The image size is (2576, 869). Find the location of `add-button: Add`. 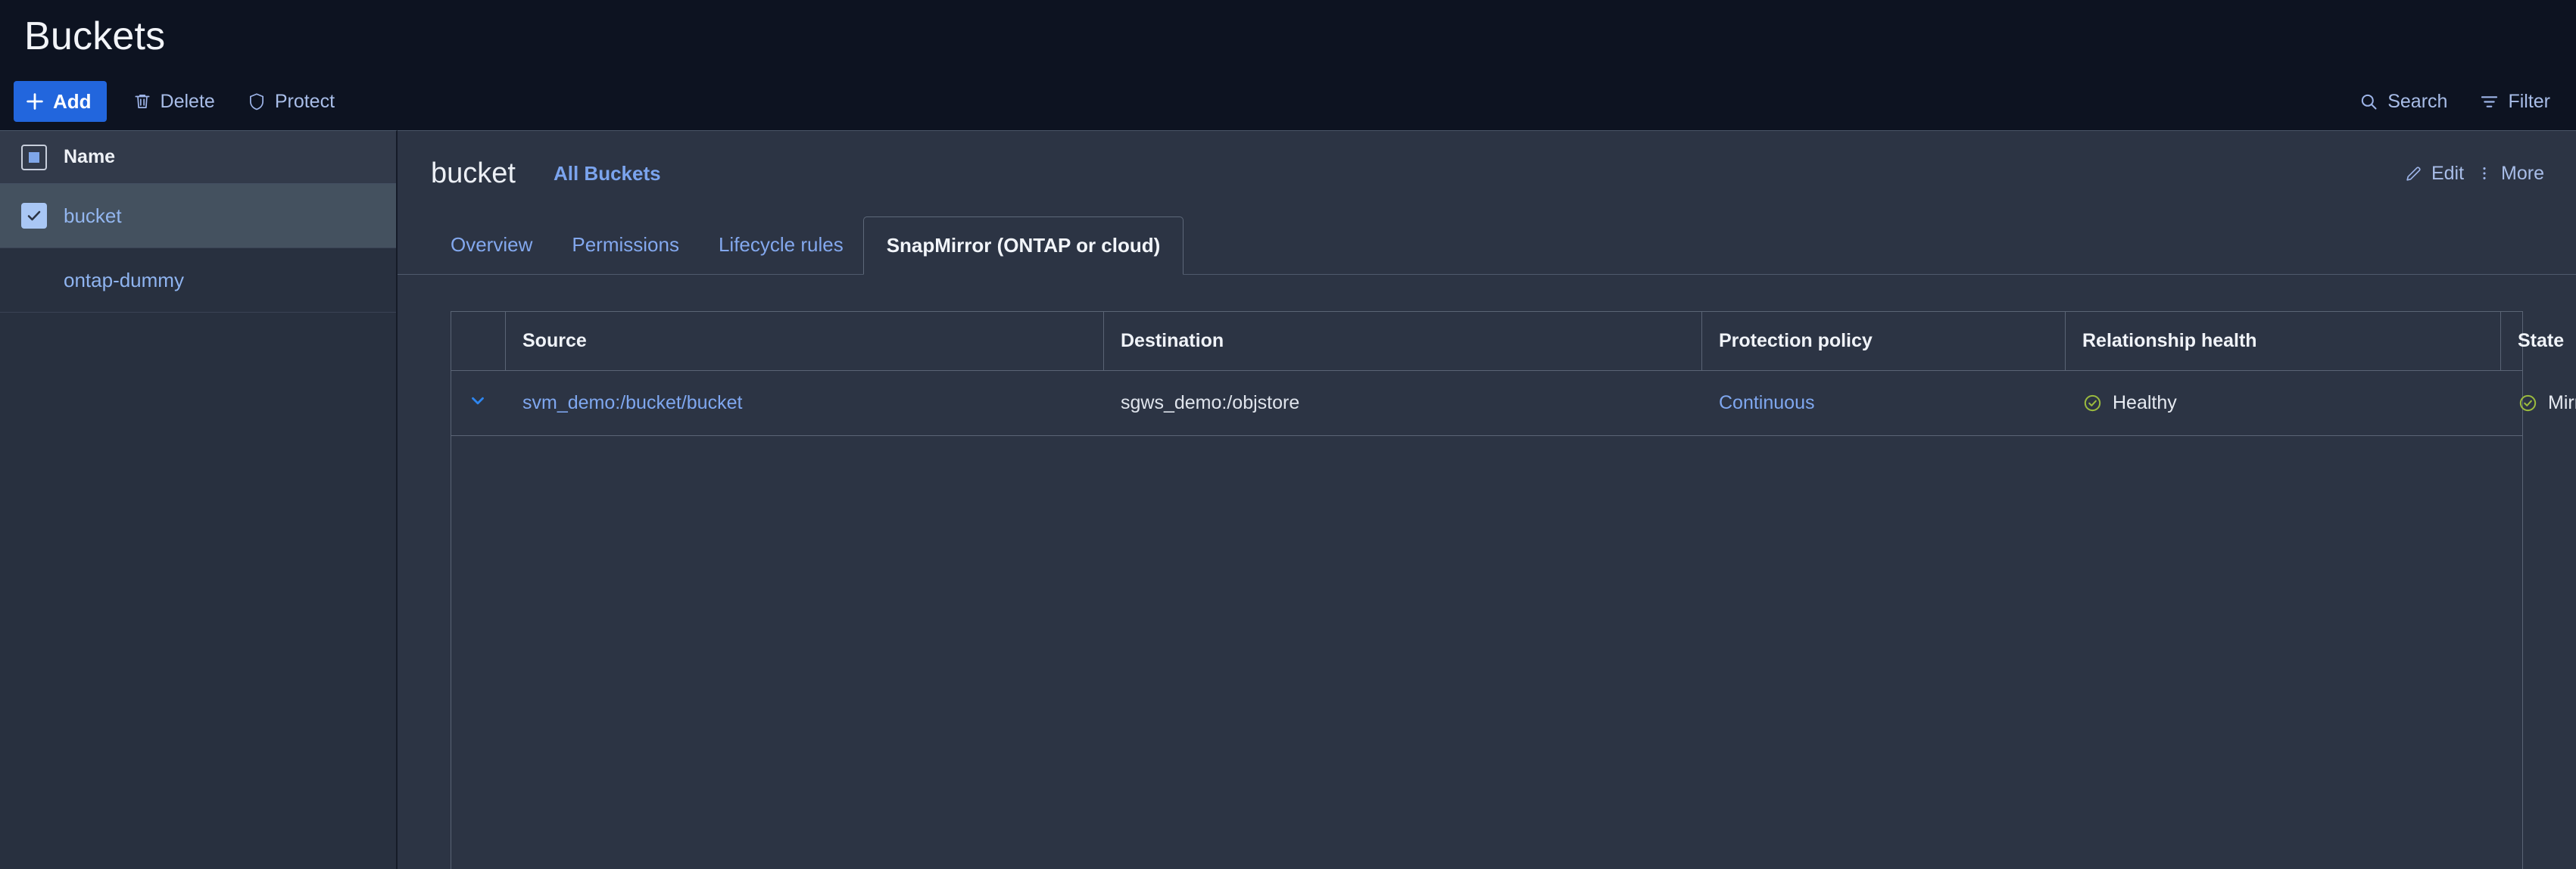

add-button: Add is located at coordinates (60, 101).